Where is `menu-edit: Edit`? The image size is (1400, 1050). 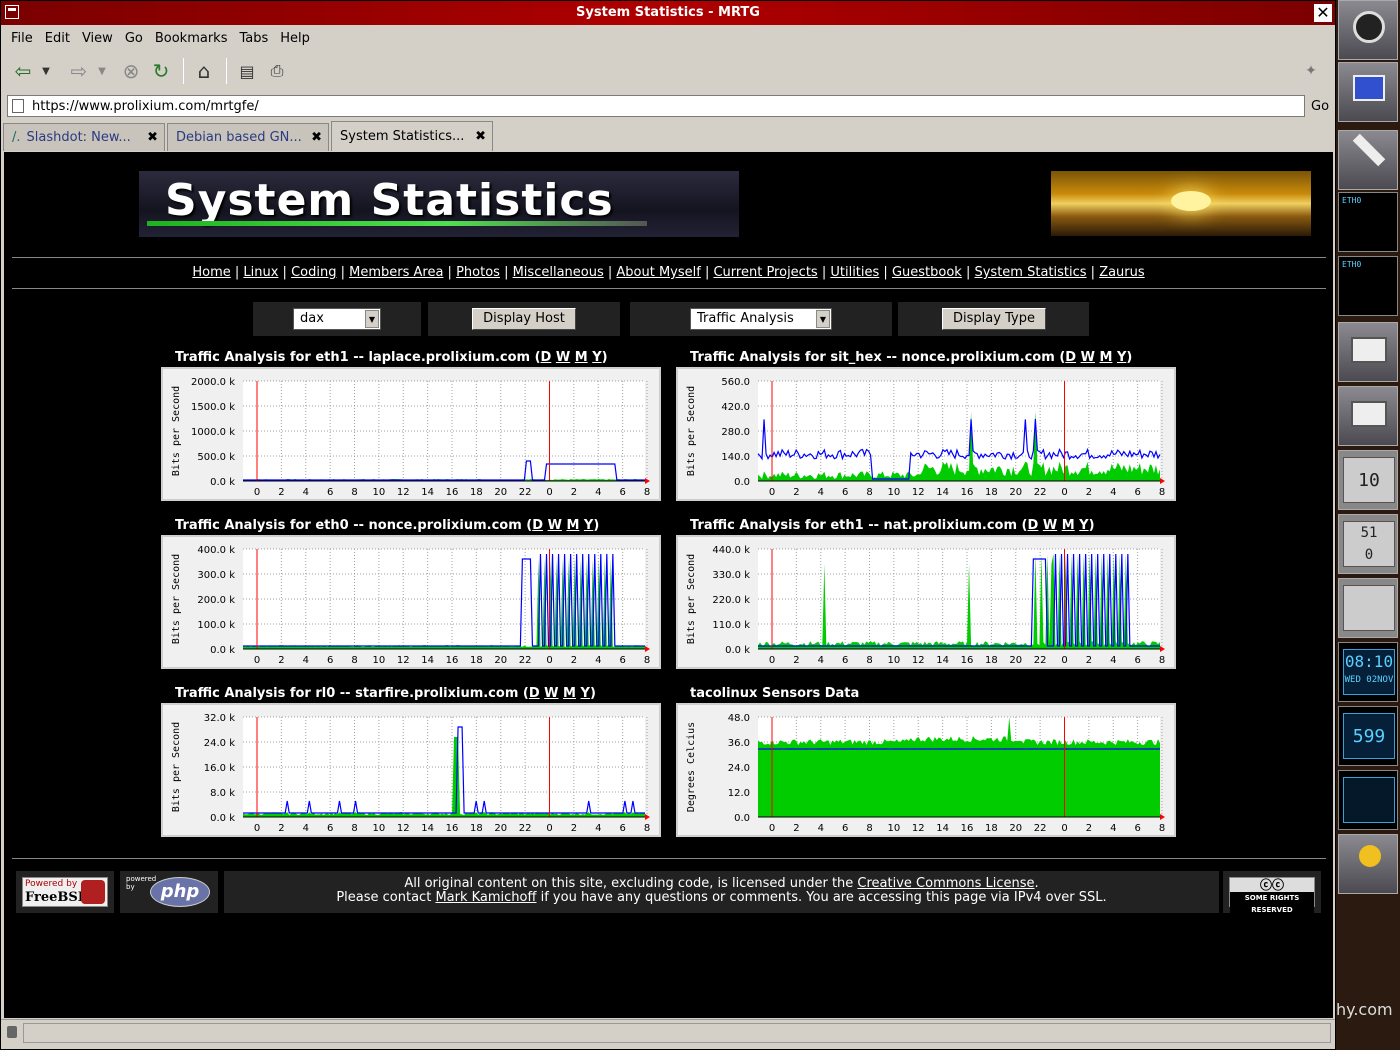
menu-edit: Edit is located at coordinates (57, 38).